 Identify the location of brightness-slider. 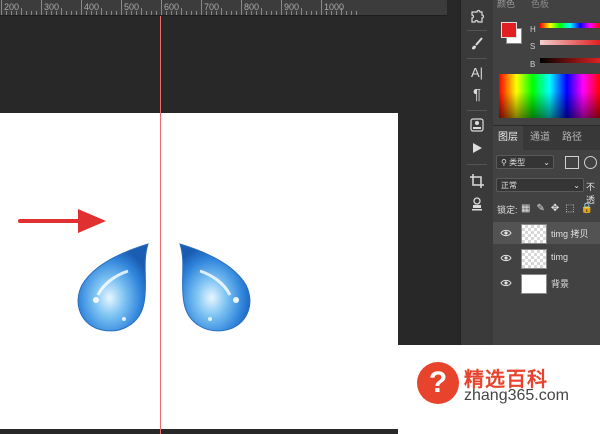
(570, 60).